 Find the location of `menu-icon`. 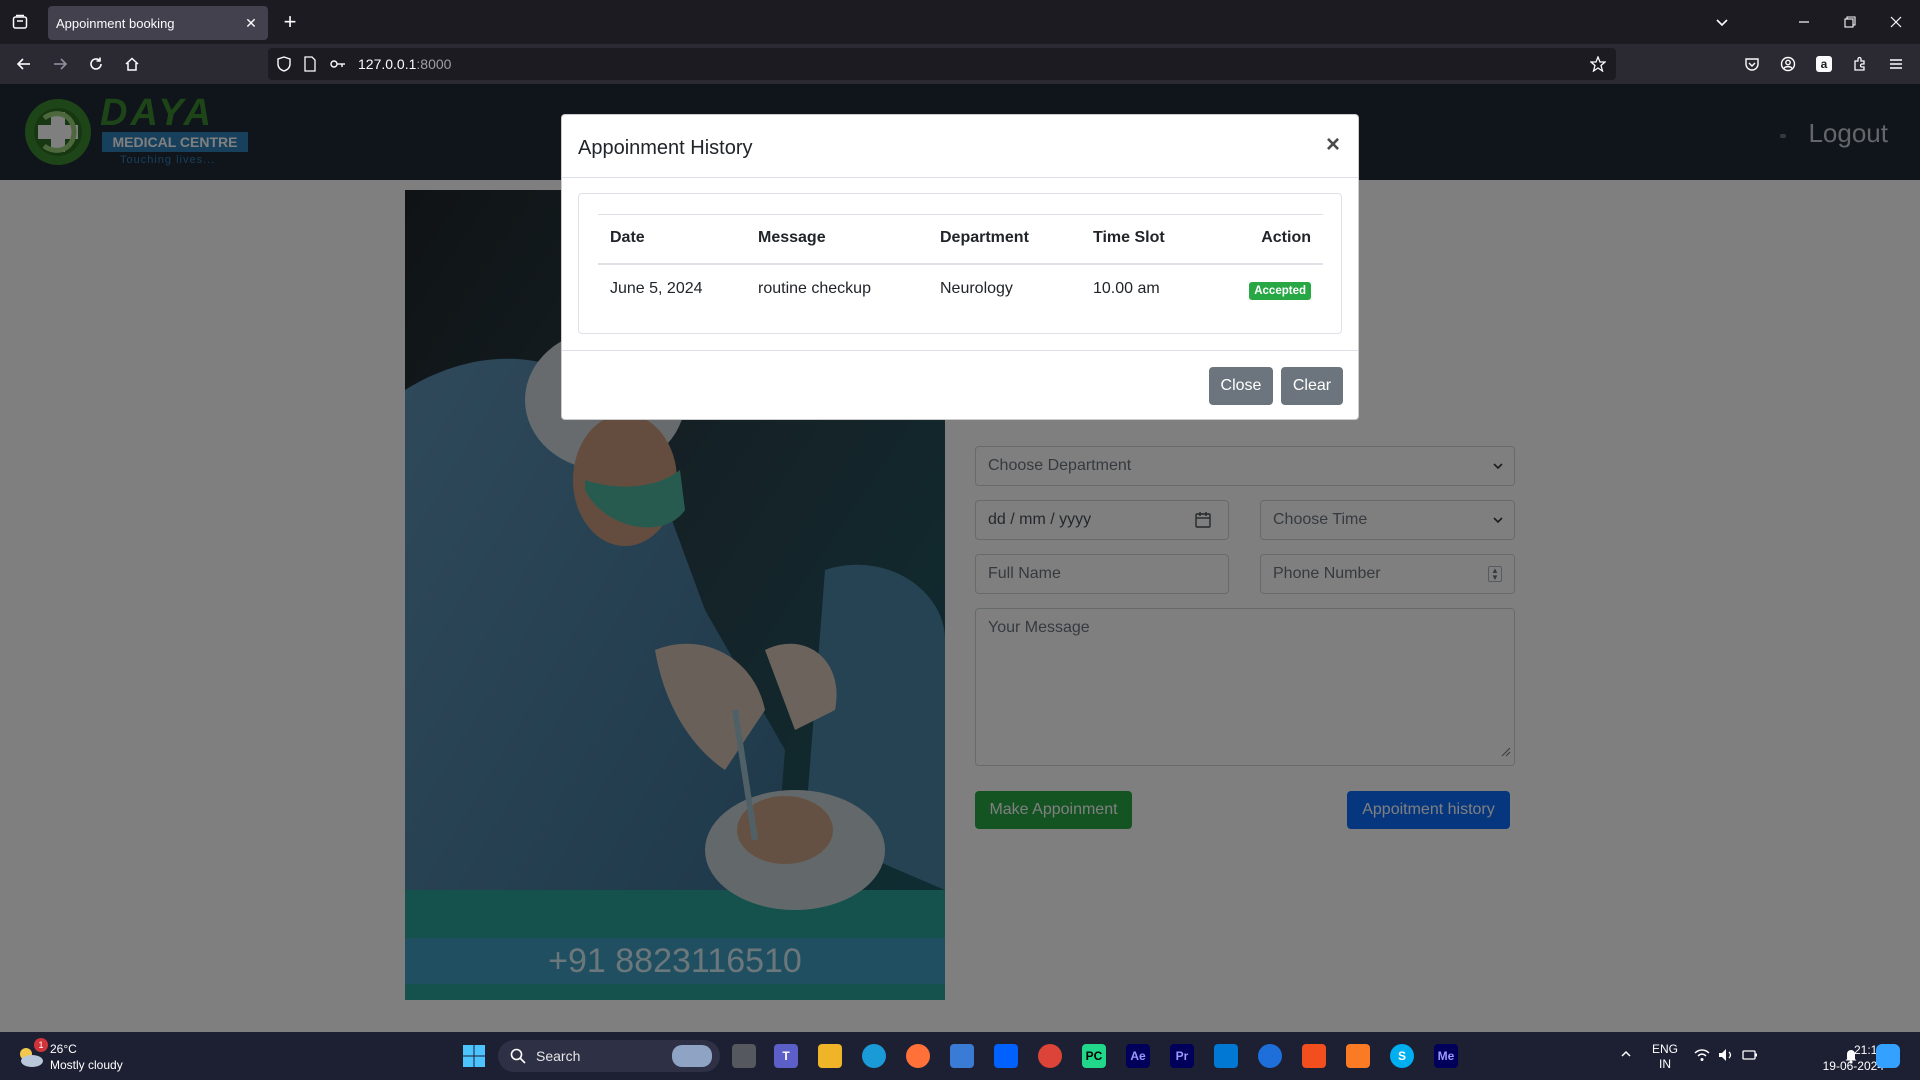

menu-icon is located at coordinates (1896, 64).